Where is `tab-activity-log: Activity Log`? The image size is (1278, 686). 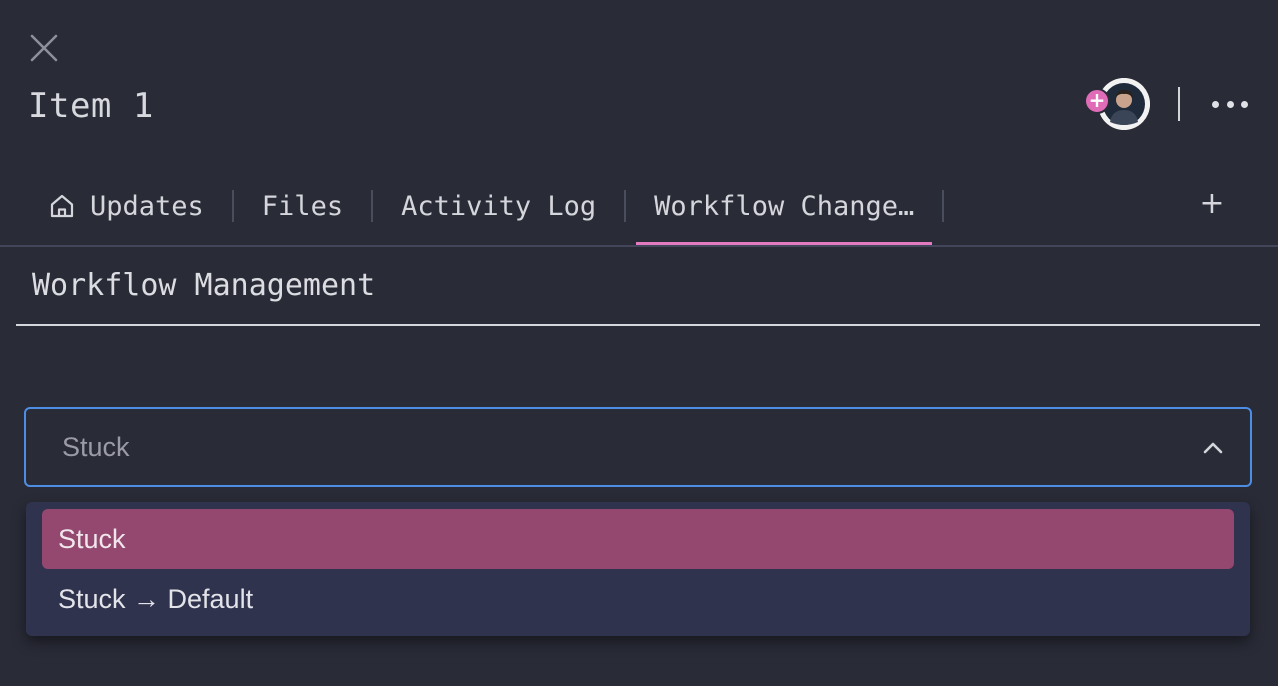
tab-activity-log: Activity Log is located at coordinates (498, 206).